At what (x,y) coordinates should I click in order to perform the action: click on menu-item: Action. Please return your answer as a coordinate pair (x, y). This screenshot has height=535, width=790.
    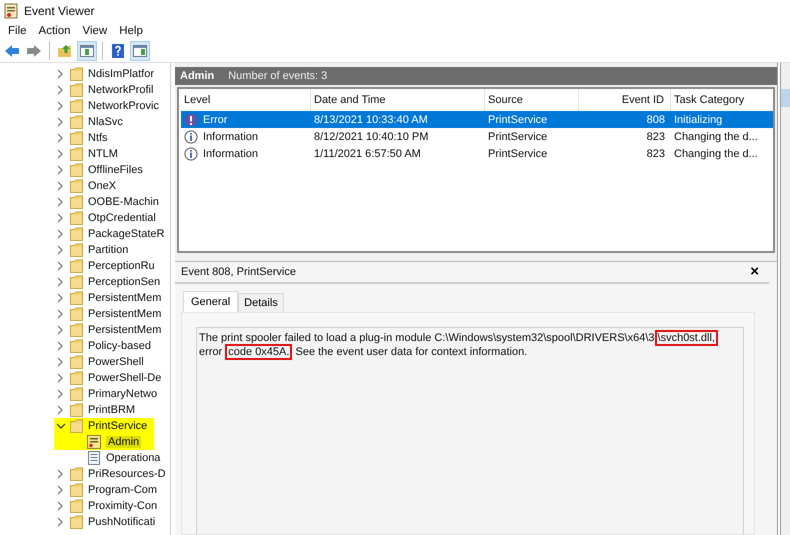
    Looking at the image, I should click on (54, 31).